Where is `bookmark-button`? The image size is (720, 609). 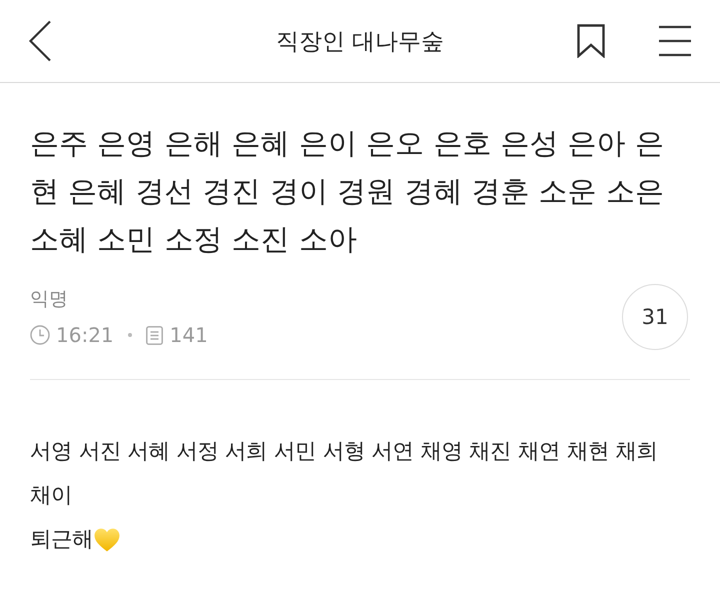 bookmark-button is located at coordinates (591, 41).